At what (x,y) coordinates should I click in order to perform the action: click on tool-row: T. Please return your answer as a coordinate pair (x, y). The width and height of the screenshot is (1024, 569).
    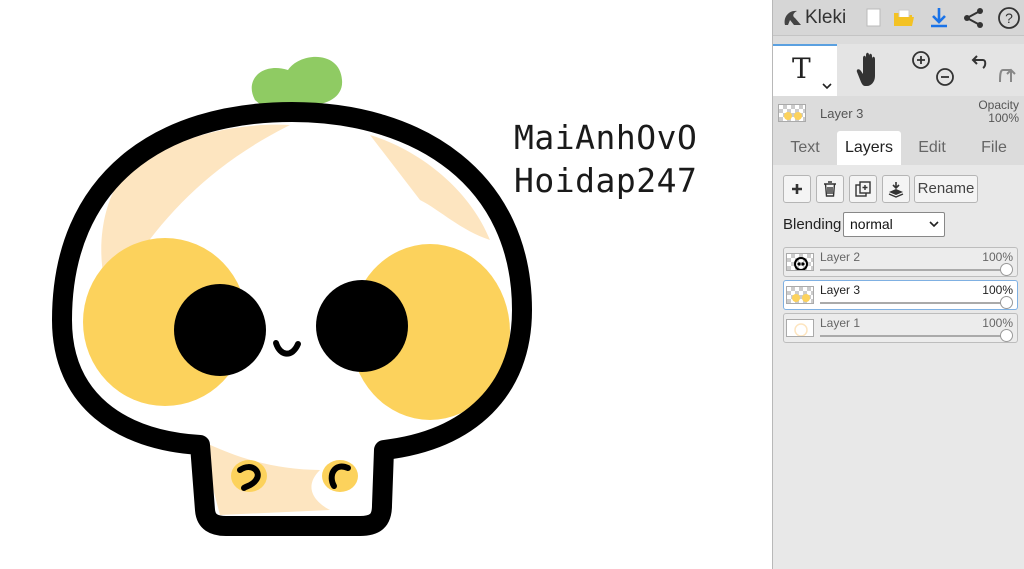
    Looking at the image, I should click on (898, 70).